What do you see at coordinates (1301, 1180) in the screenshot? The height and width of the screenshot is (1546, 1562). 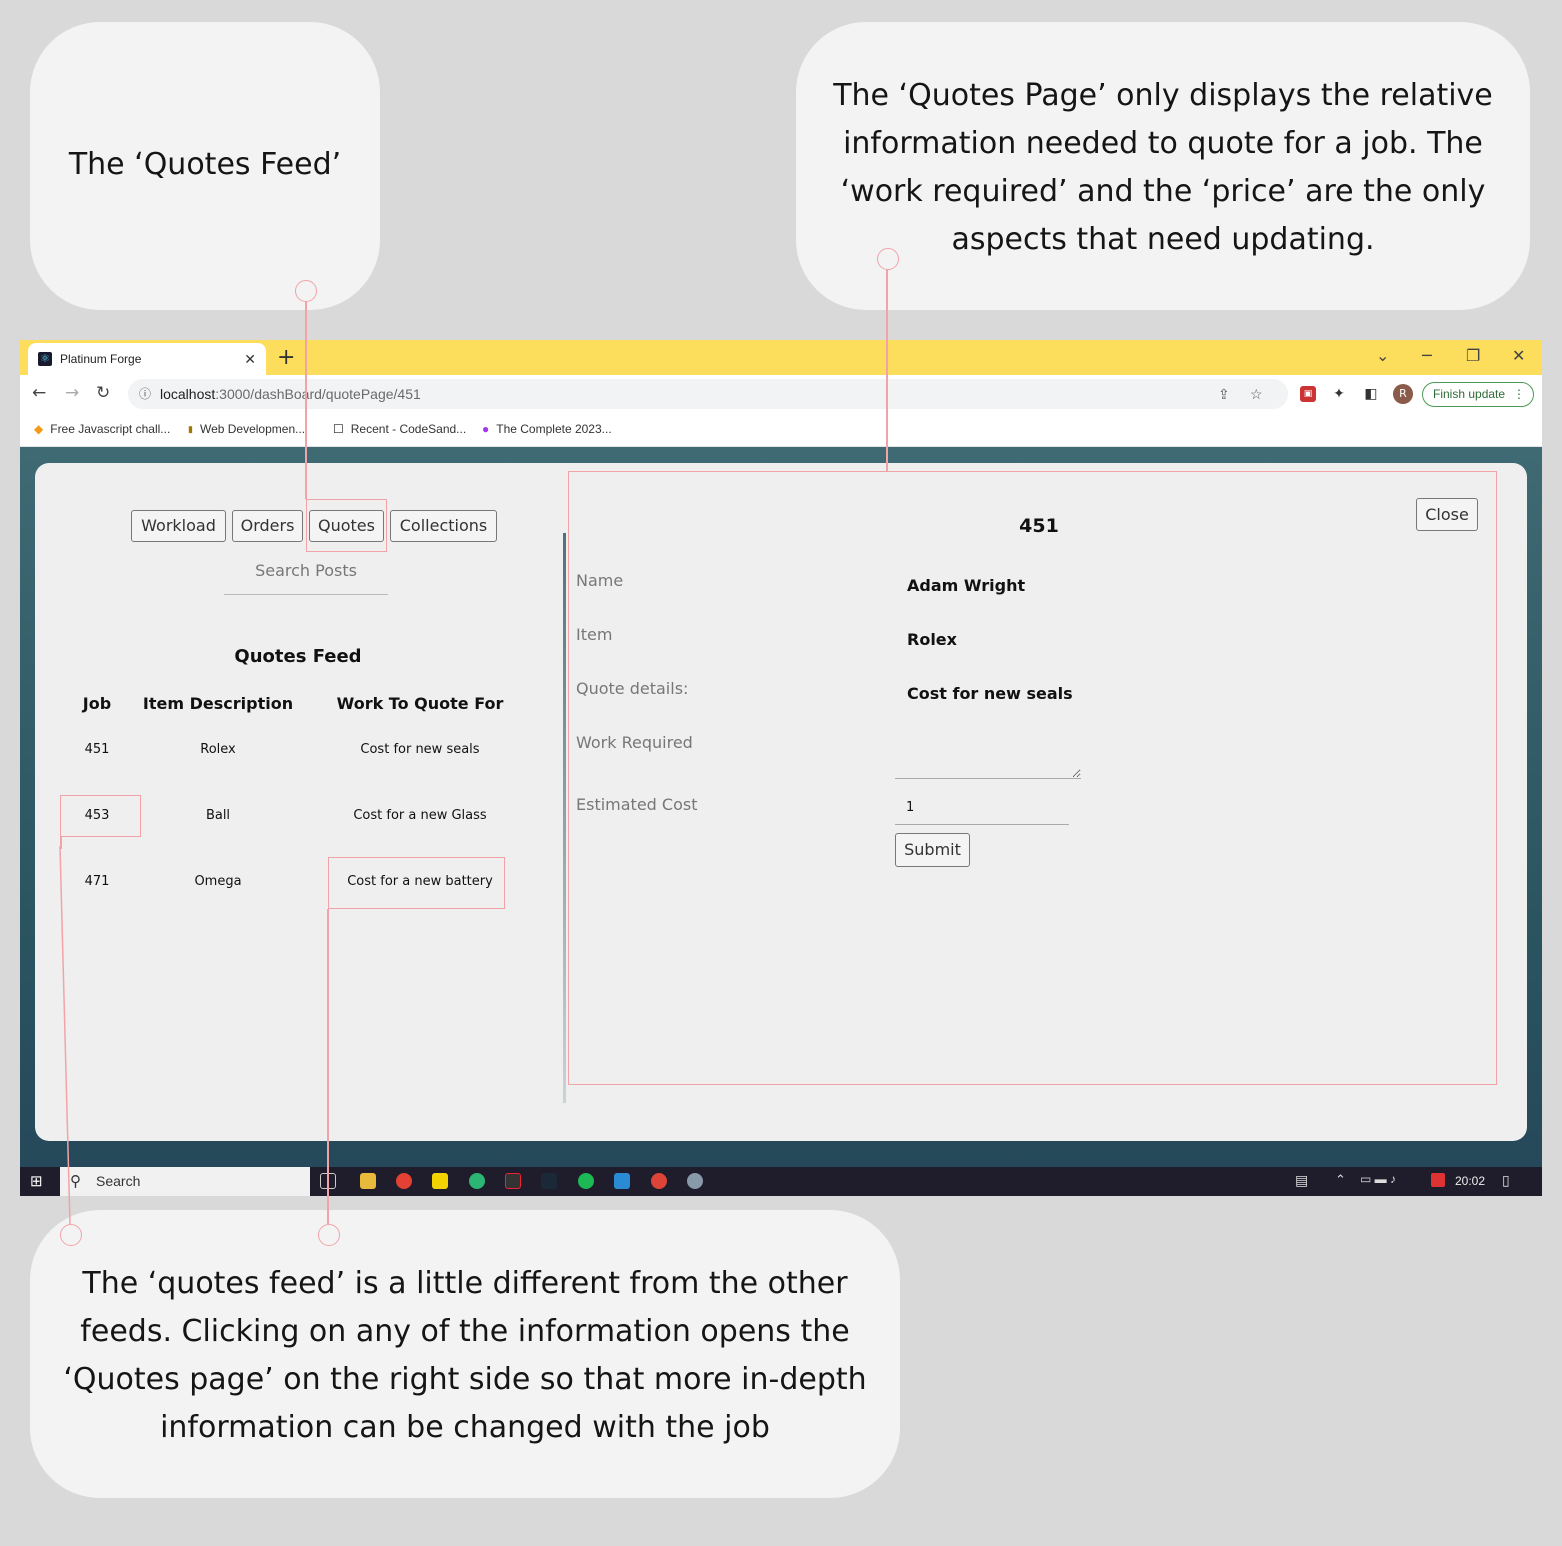 I see `news-icon: ▤` at bounding box center [1301, 1180].